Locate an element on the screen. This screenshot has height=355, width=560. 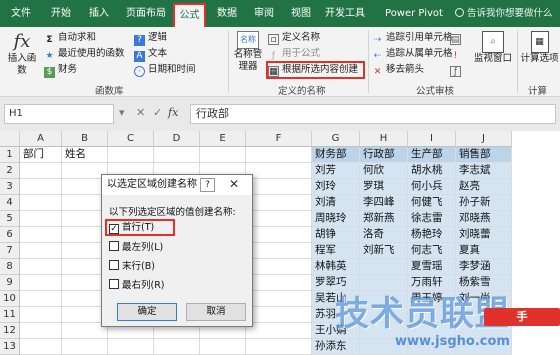
table-cell: 周晓玲 is located at coordinates (336, 219).